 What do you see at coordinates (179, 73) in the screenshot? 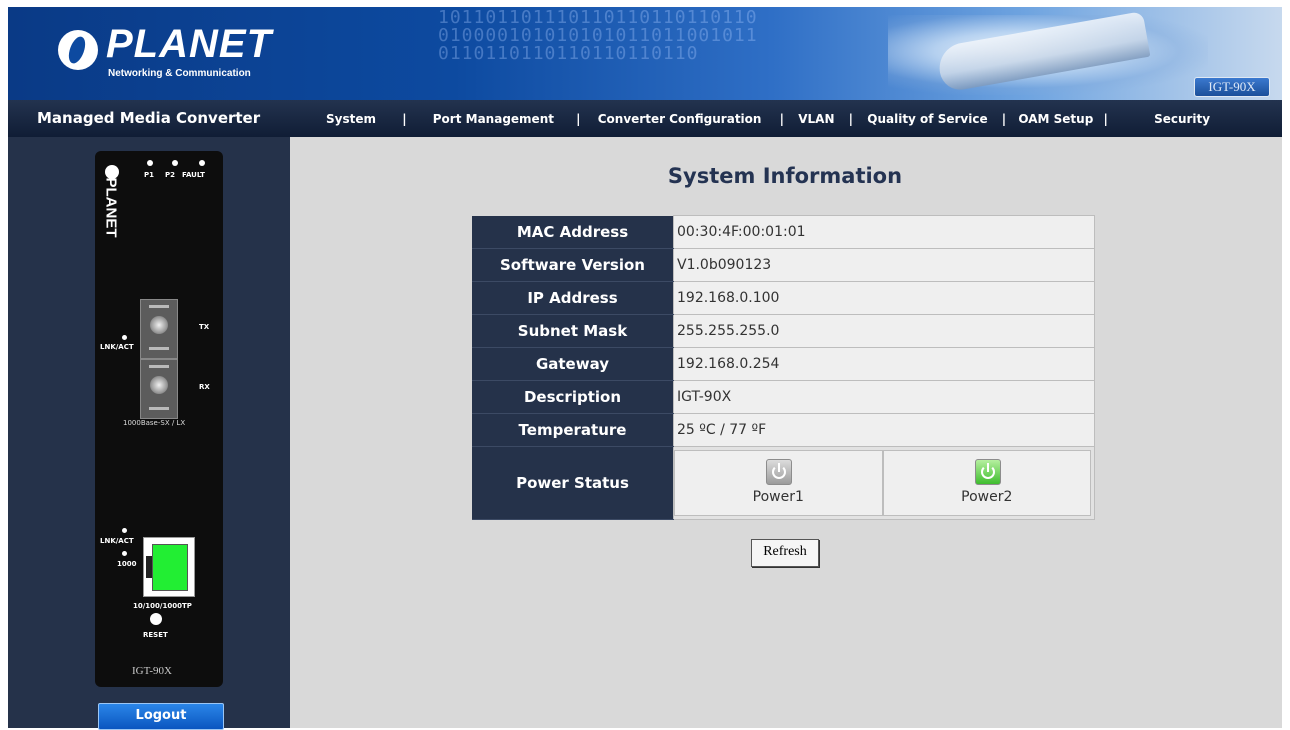
I see `logo-subtitle: Networking & Communication` at bounding box center [179, 73].